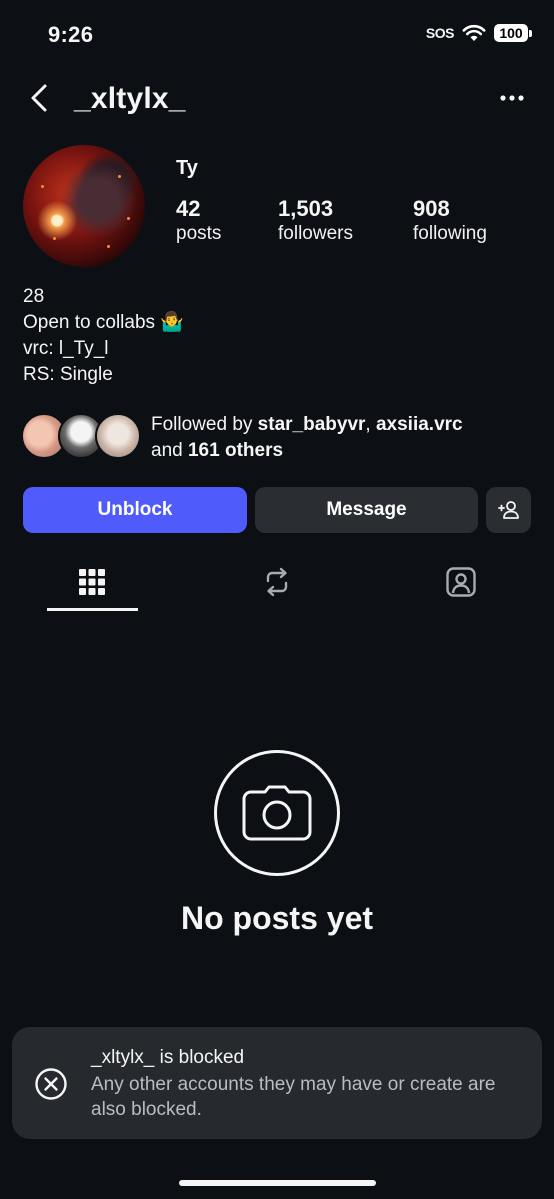 This screenshot has width=554, height=1199. I want to click on empty-state-title: No posts yet, so click(277, 918).